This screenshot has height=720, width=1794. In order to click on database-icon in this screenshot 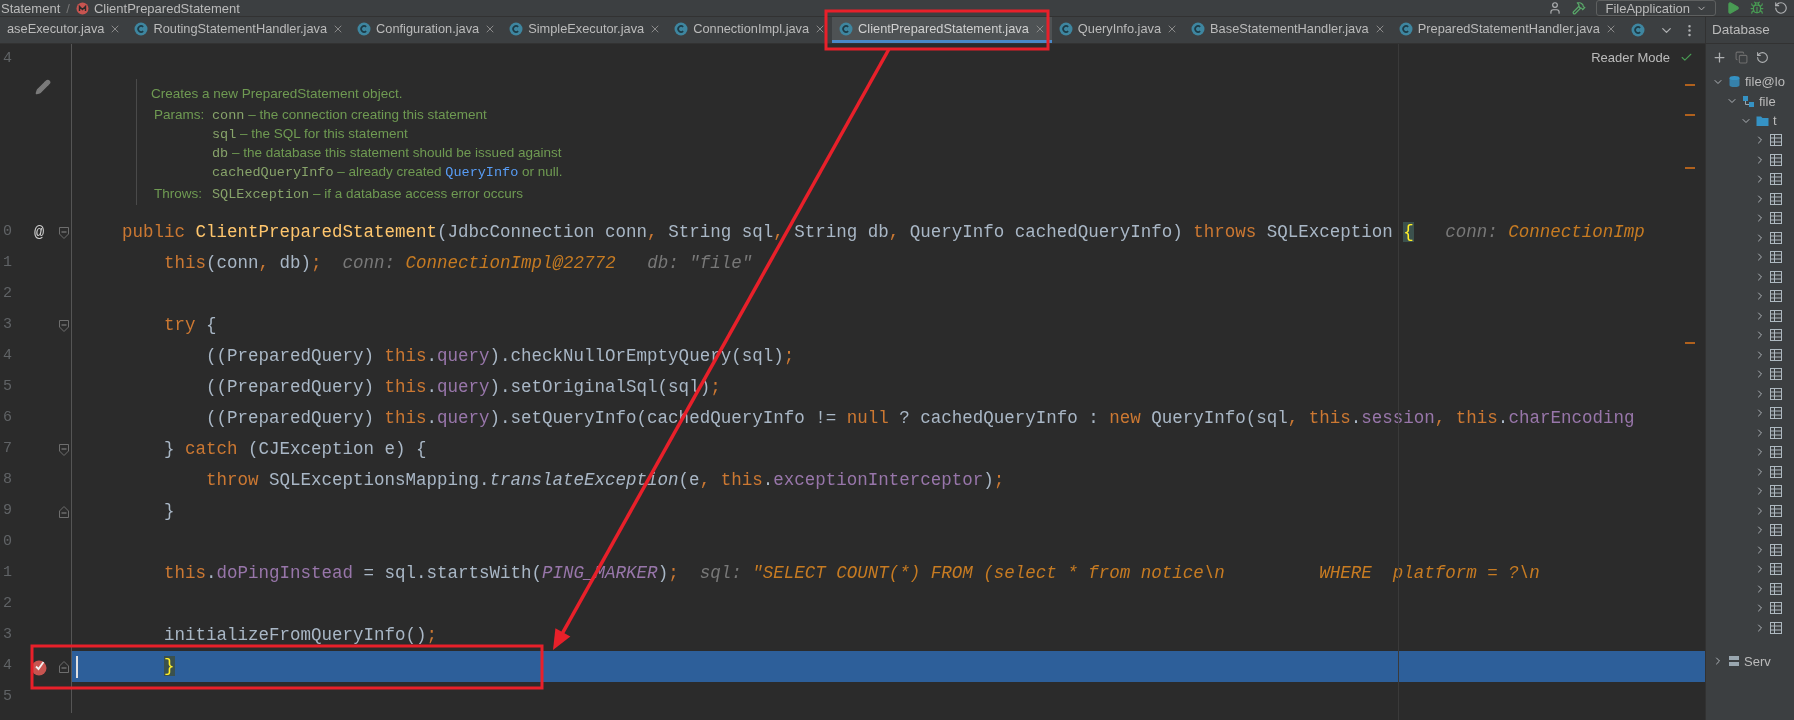, I will do `click(1734, 82)`.